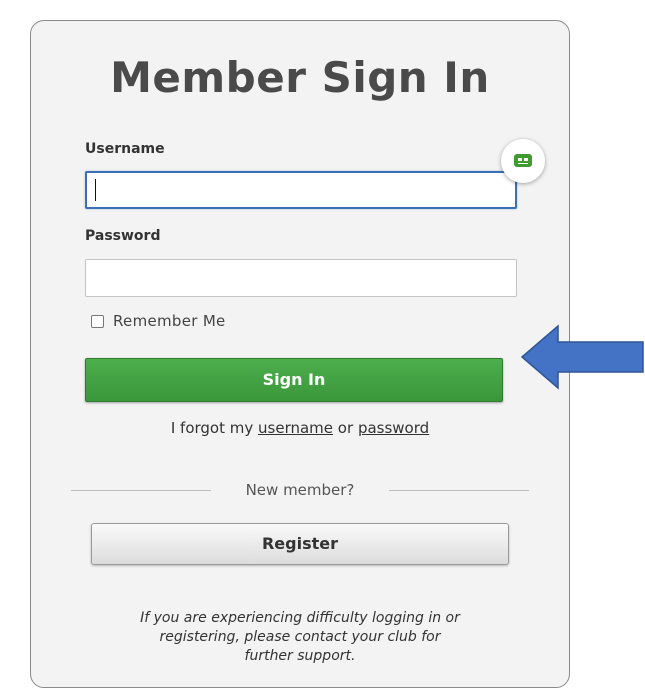  I want to click on forgot-prefix: I forgot my, so click(212, 428).